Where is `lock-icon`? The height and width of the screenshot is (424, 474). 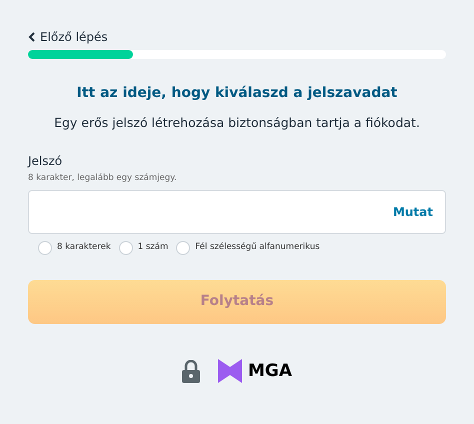 lock-icon is located at coordinates (191, 371).